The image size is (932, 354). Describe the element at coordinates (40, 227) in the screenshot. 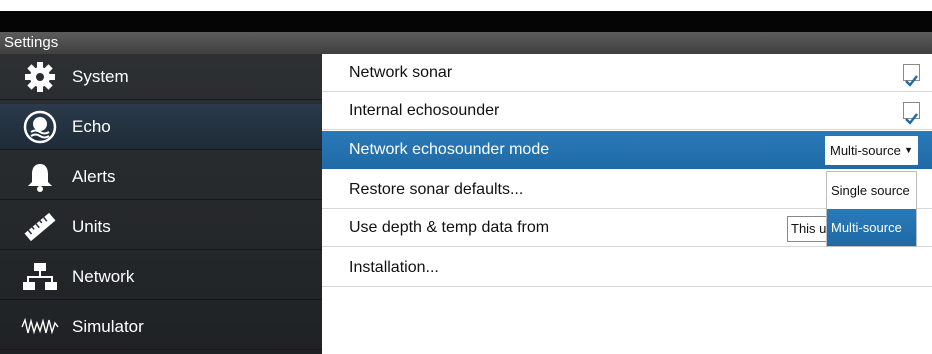

I see `ruler-icon` at that location.